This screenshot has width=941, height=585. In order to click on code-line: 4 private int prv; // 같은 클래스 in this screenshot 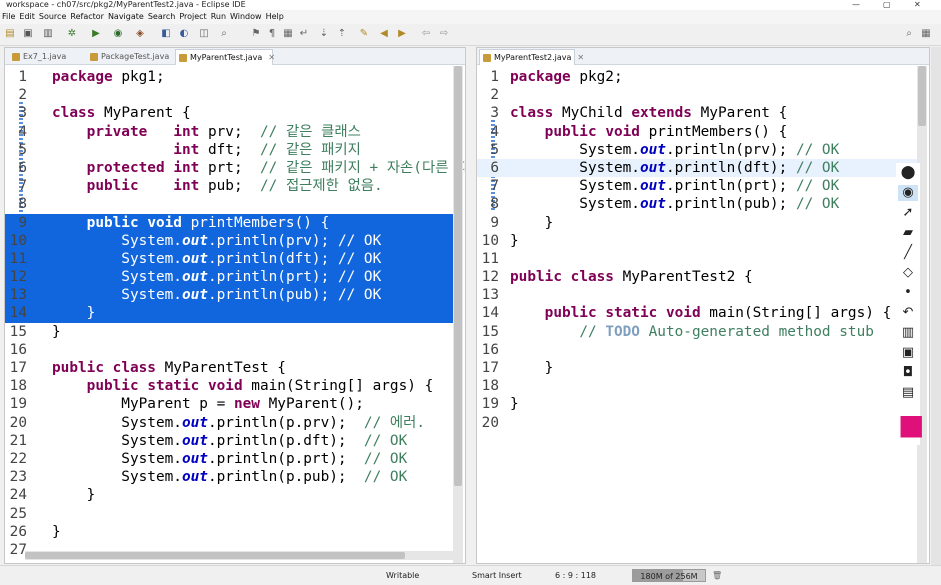, I will do `click(229, 132)`.